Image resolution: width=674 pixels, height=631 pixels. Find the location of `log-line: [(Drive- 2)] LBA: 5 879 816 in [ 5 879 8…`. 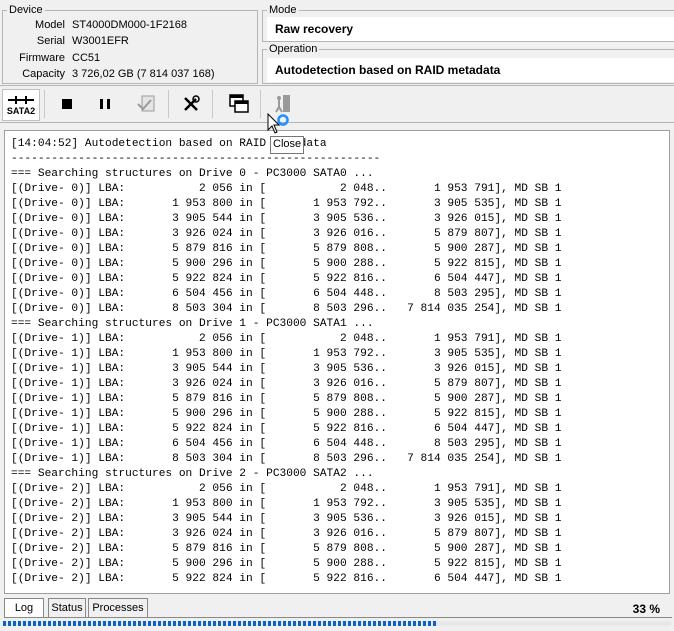

log-line: [(Drive- 2)] LBA: 5 879 816 in [ 5 879 8… is located at coordinates (286, 549).